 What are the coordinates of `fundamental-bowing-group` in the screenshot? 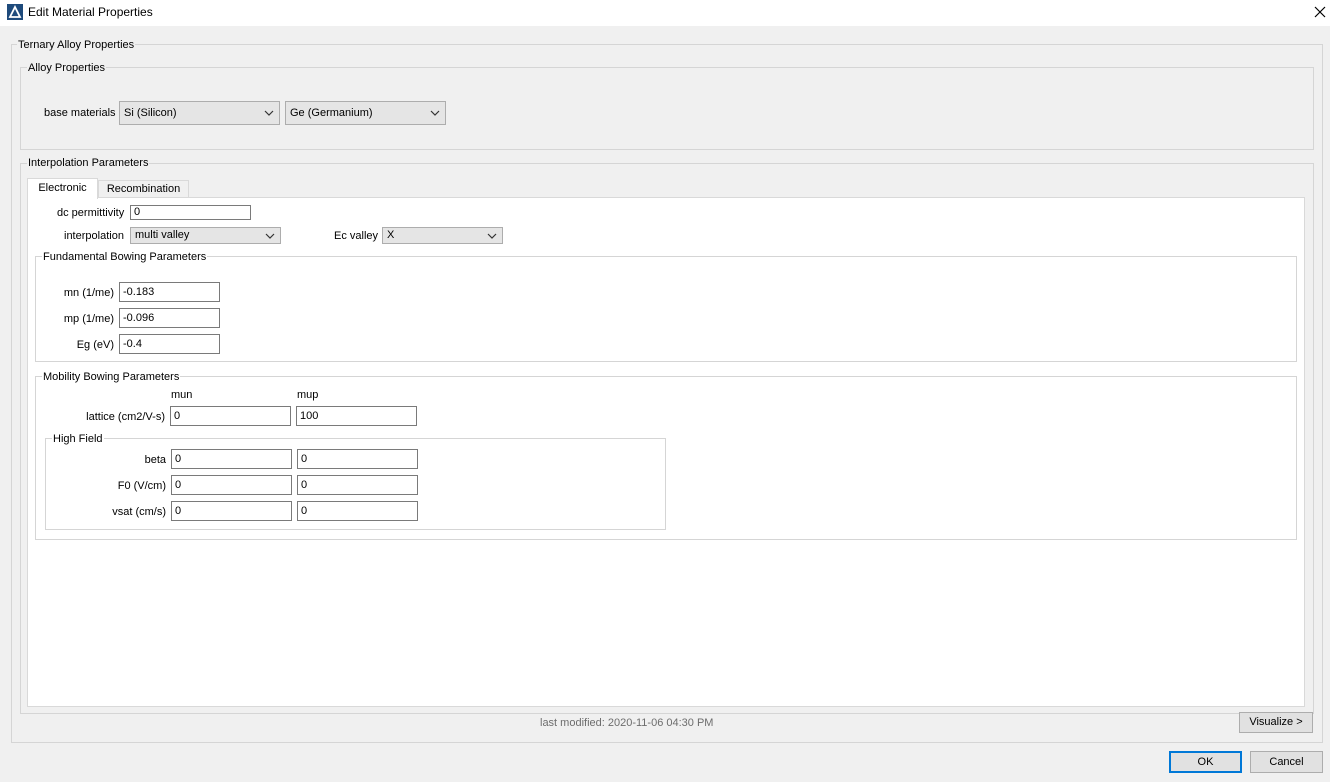 It's located at (666, 309).